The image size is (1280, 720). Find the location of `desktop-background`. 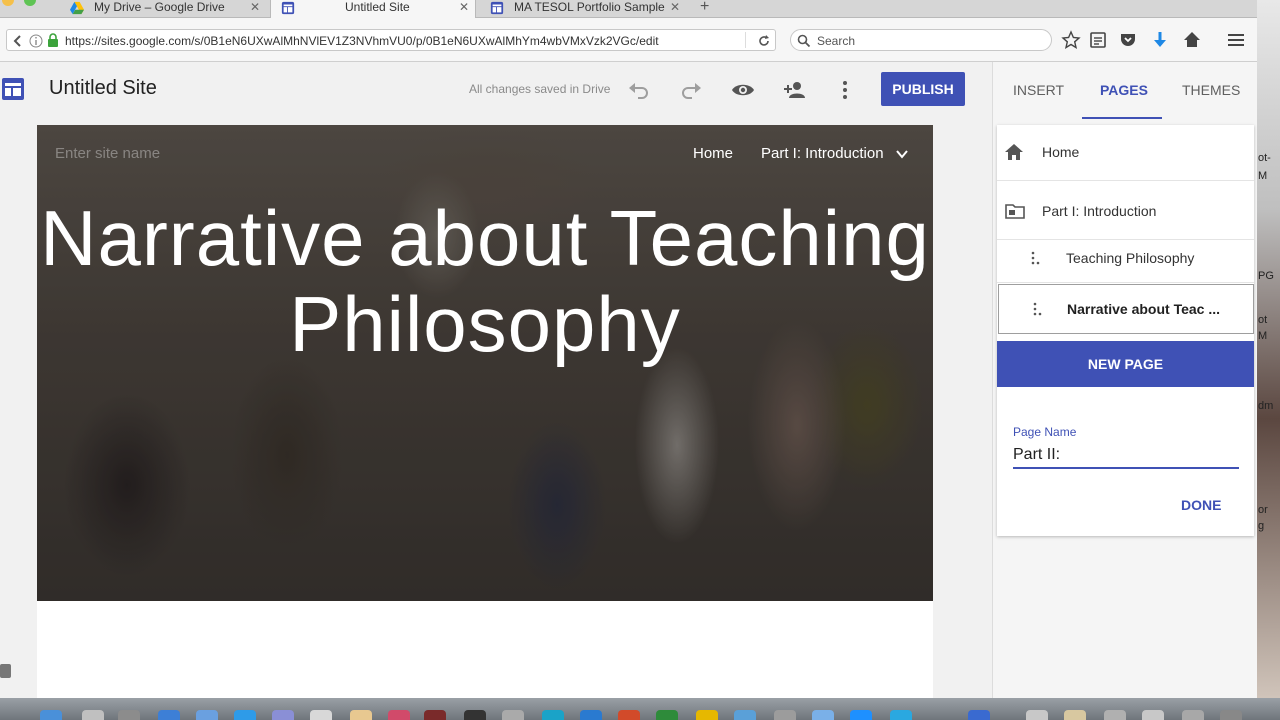

desktop-background is located at coordinates (1268, 349).